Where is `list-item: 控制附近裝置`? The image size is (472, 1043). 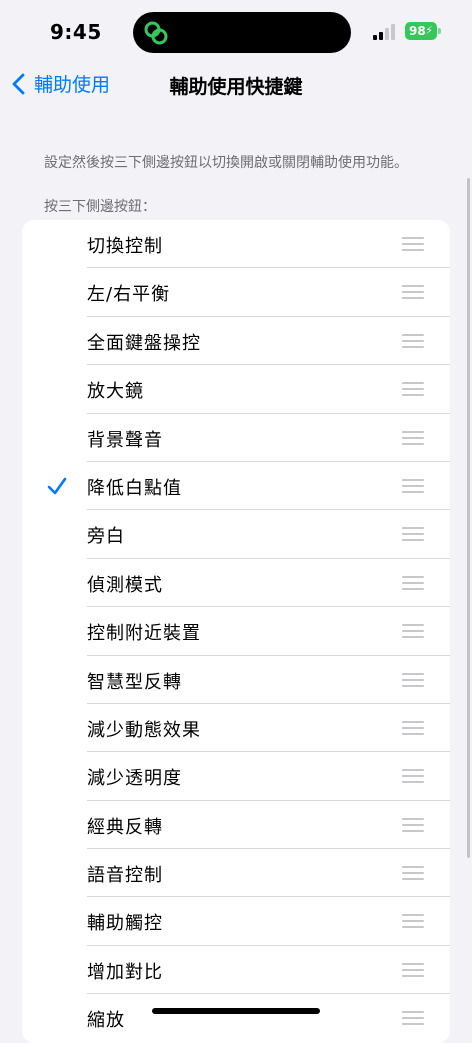
list-item: 控制附近裝置 is located at coordinates (236, 631).